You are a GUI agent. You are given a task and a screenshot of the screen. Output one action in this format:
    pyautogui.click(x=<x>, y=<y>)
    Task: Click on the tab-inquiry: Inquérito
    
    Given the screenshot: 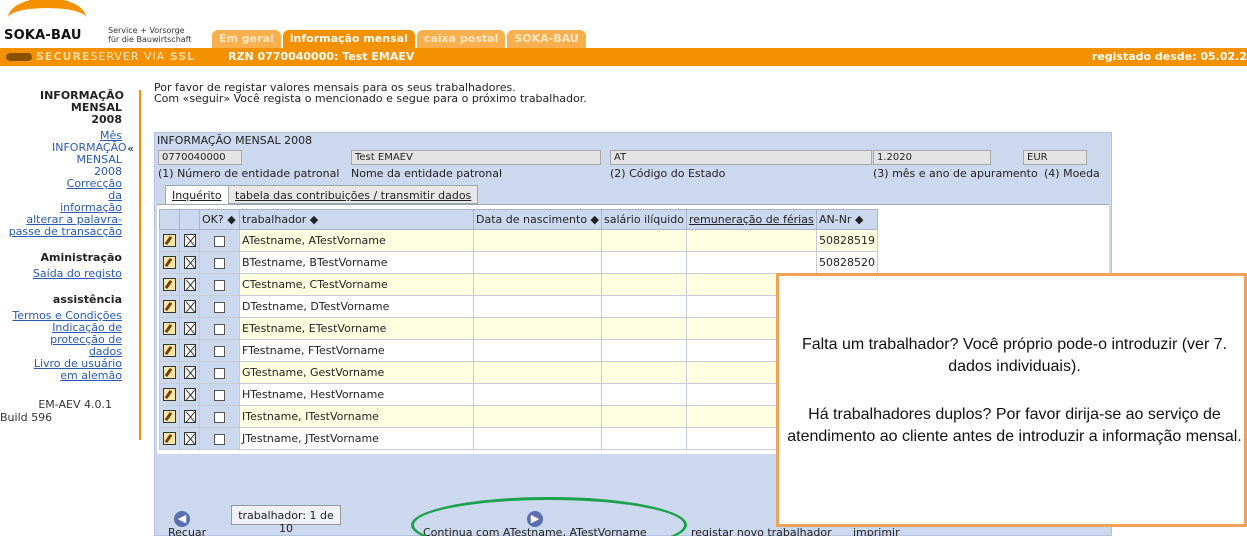 What is the action you would take?
    pyautogui.click(x=197, y=194)
    